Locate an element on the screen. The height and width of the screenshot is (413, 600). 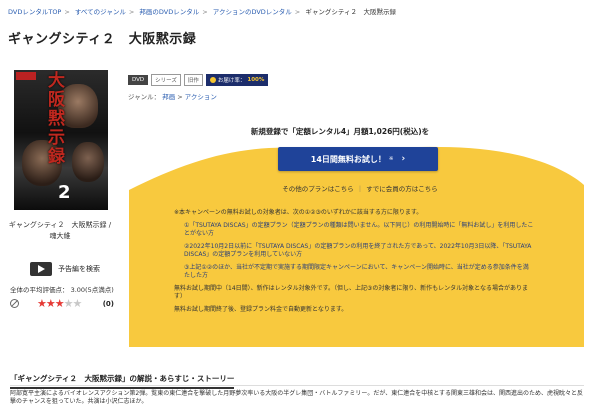
member-login-link: すでに会員の方はこちら is located at coordinates (402, 189).